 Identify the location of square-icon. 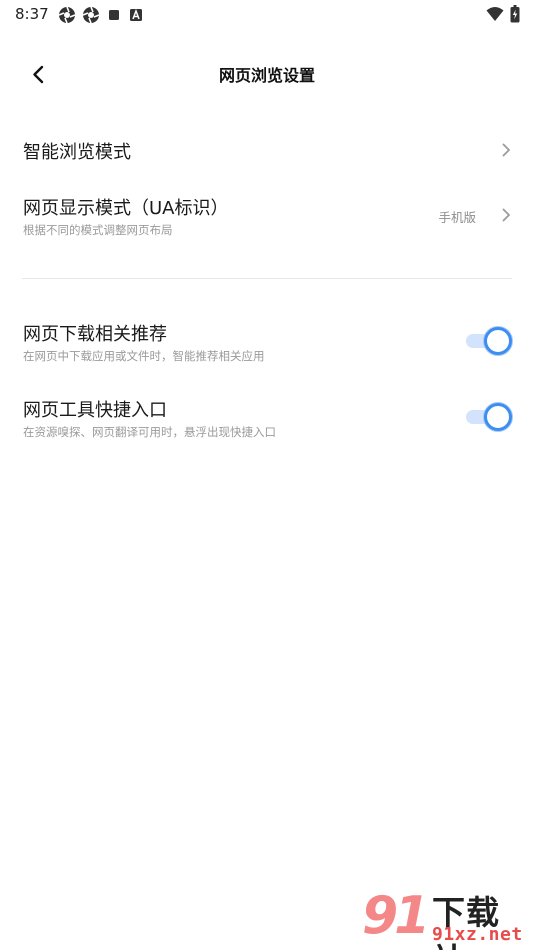
(114, 15).